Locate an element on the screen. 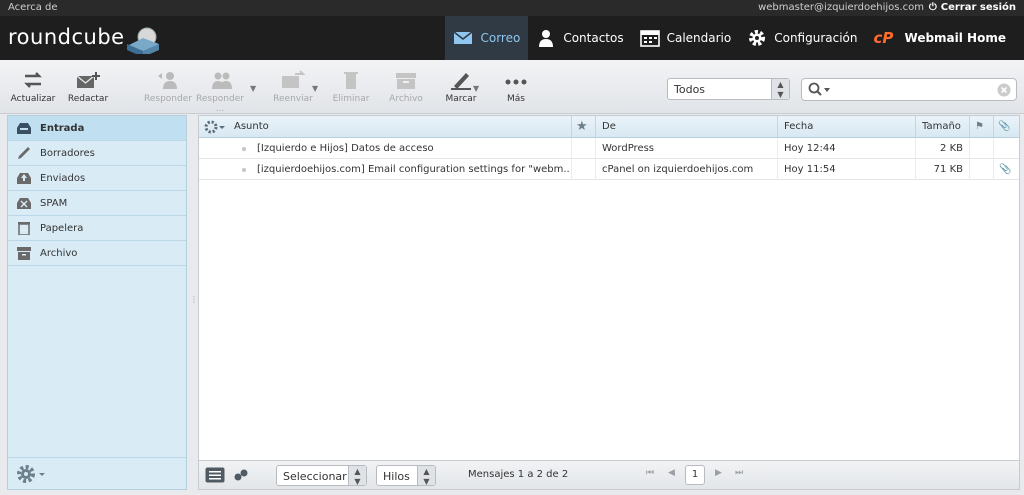 The height and width of the screenshot is (495, 1024). search-box is located at coordinates (909, 89).